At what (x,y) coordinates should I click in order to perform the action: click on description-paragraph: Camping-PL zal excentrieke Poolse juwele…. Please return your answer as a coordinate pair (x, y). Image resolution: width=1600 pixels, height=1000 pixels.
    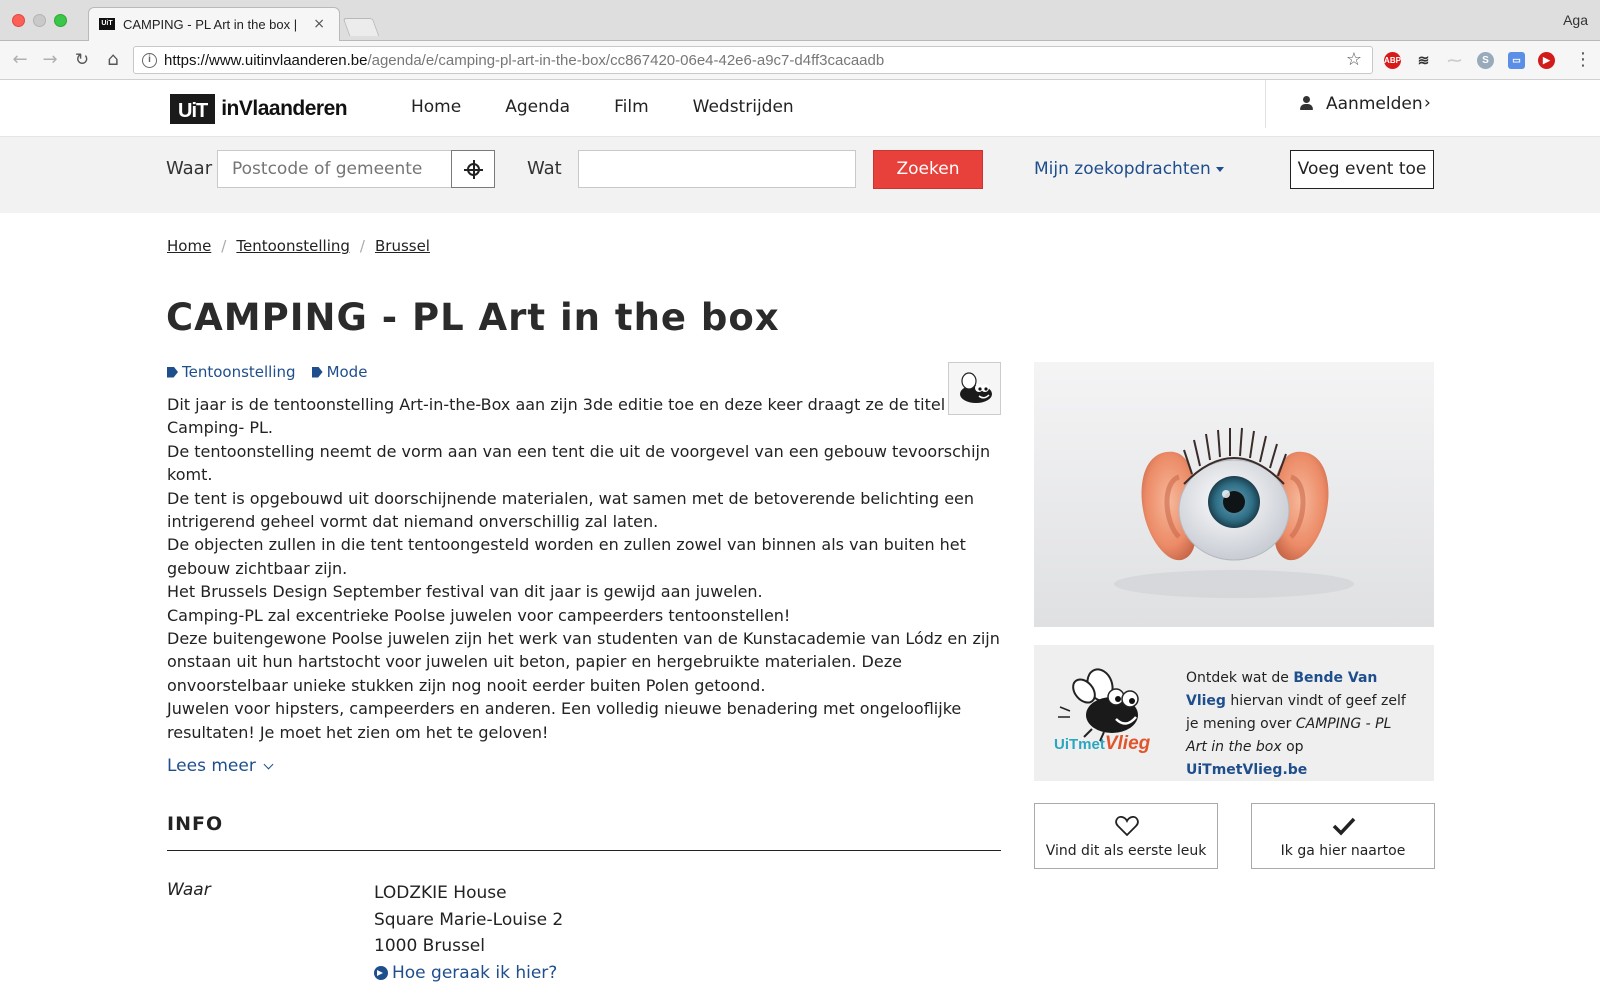
    Looking at the image, I should click on (479, 615).